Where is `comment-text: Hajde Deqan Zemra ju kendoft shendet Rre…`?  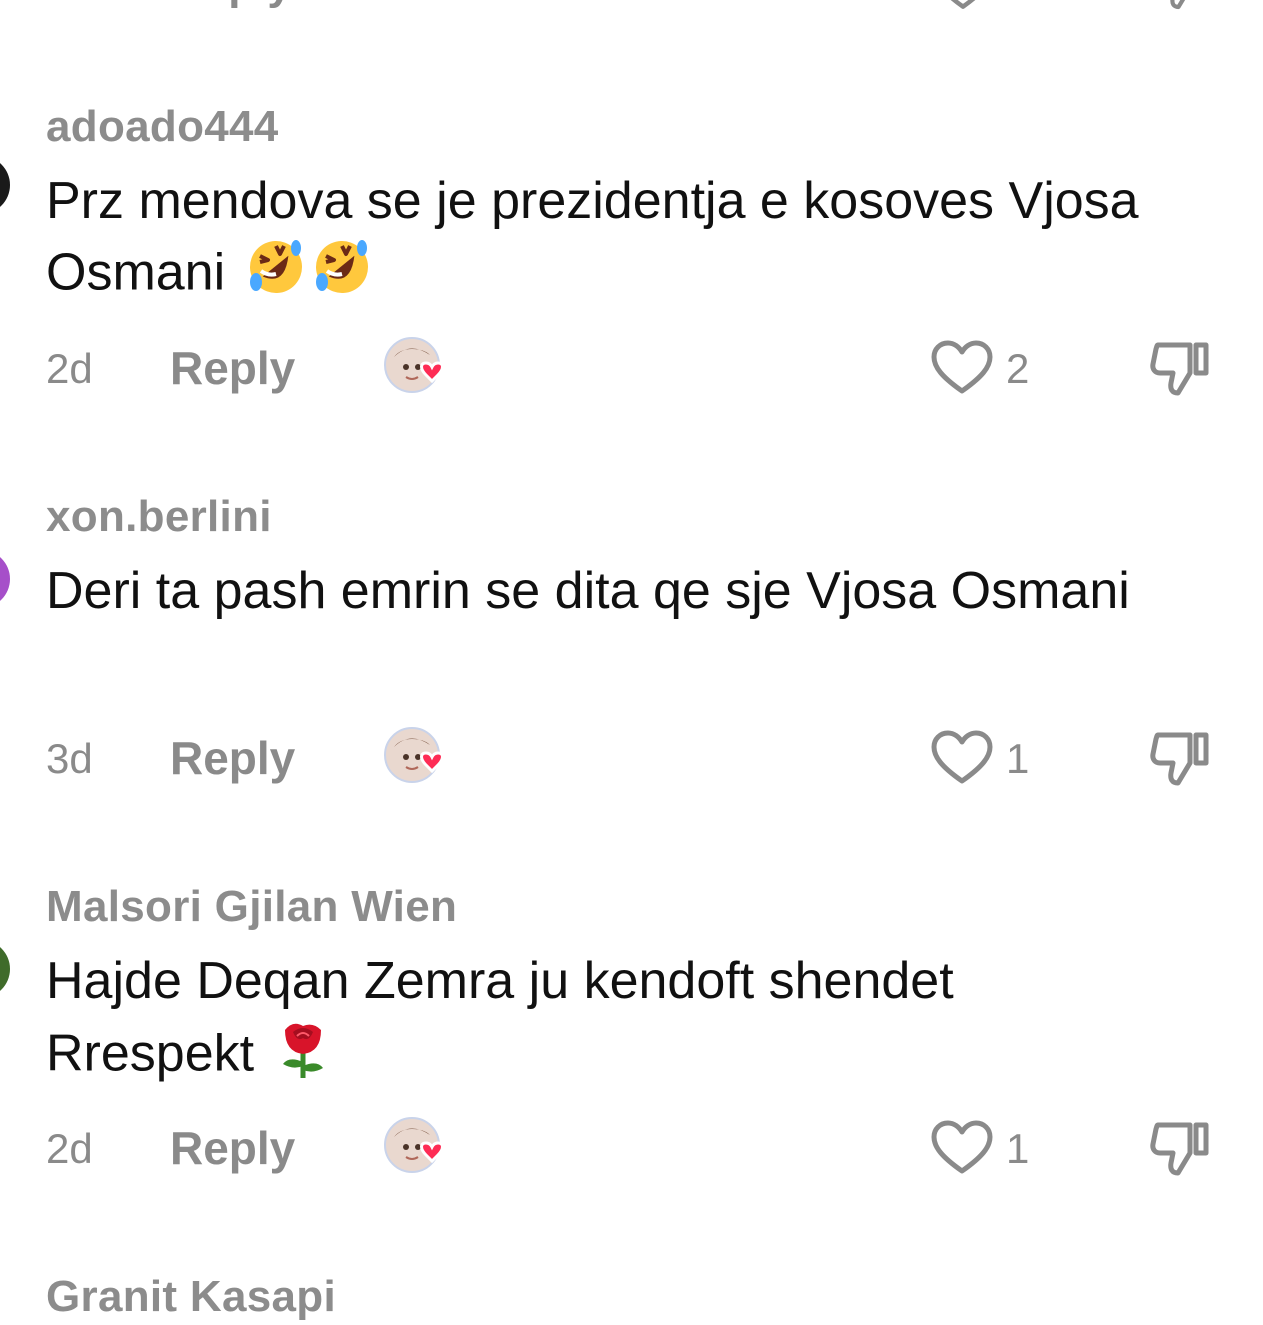 comment-text: Hajde Deqan Zemra ju kendoft shendet Rre… is located at coordinates (606, 1022).